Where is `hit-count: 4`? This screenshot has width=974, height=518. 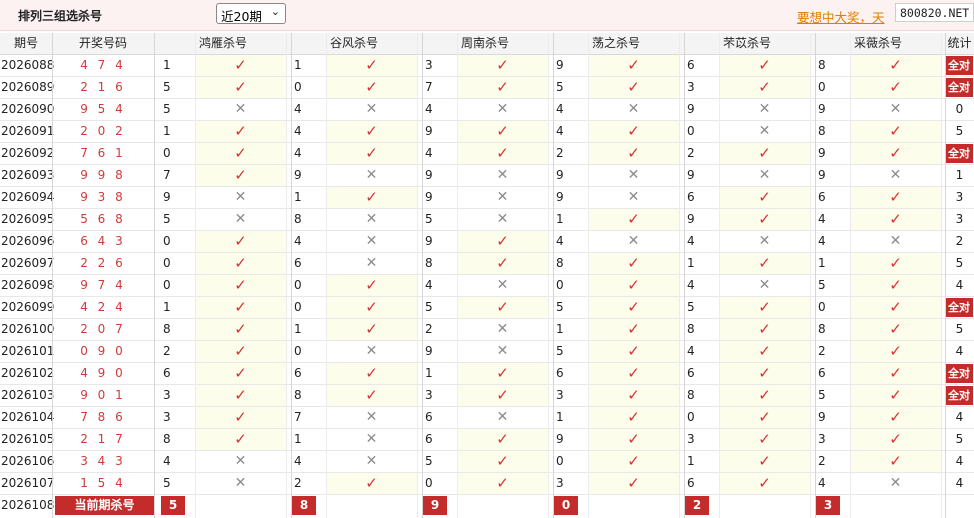 hit-count: 4 is located at coordinates (959, 351).